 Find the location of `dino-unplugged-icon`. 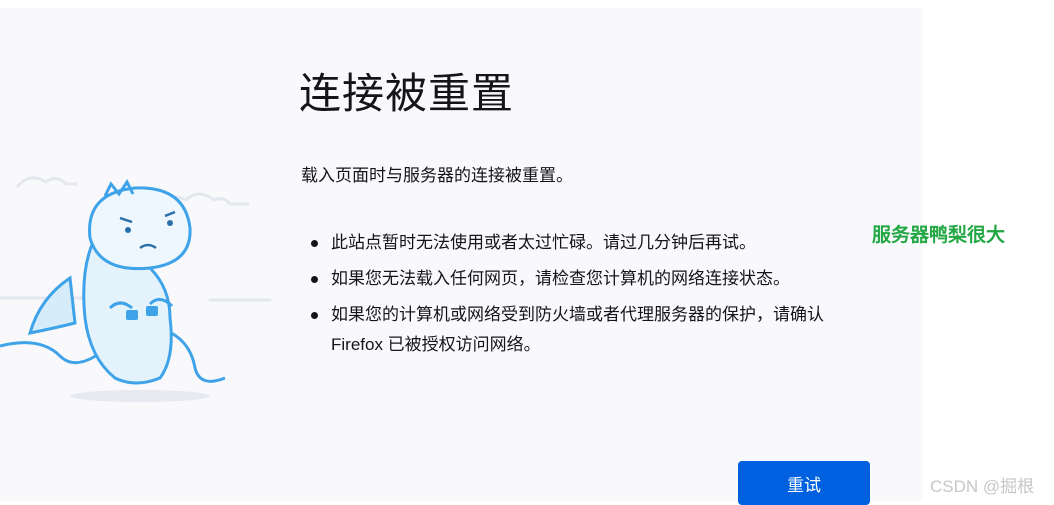

dino-unplugged-icon is located at coordinates (136, 289).